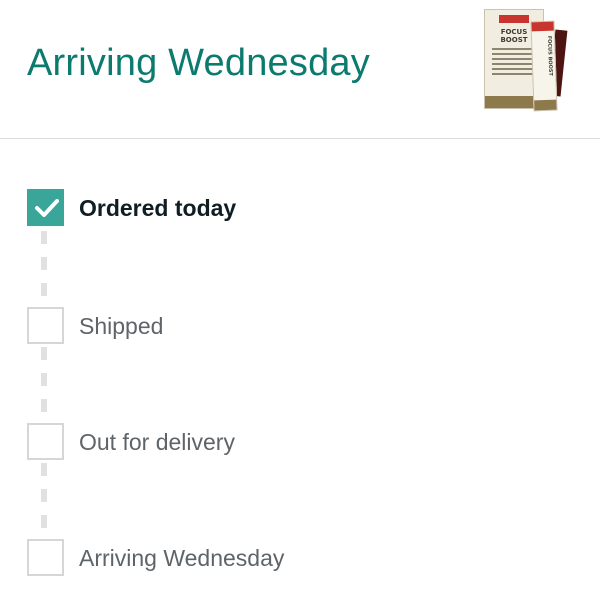 This screenshot has height=600, width=600. What do you see at coordinates (198, 63) in the screenshot?
I see `page-title: Arriving Wednesday` at bounding box center [198, 63].